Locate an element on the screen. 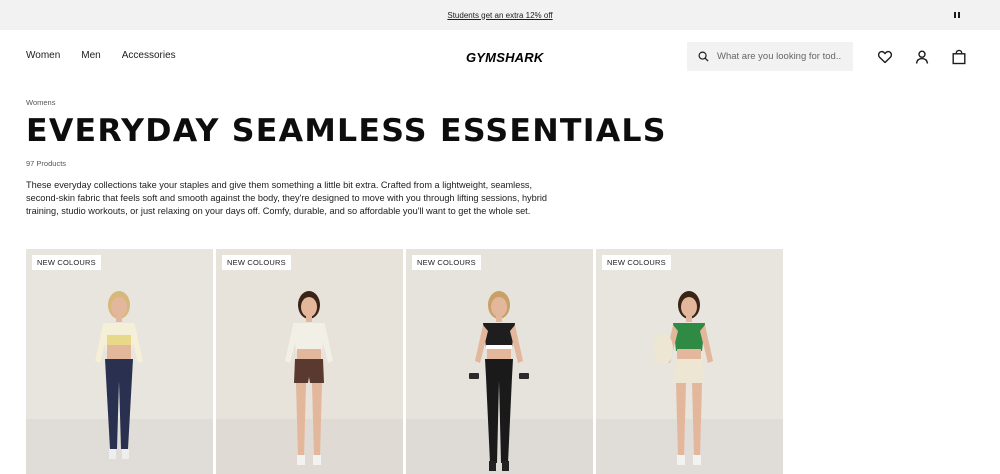 The image size is (1000, 474). page-title: EVERYDAY SEAMLESS ESSENTIALS is located at coordinates (346, 131).